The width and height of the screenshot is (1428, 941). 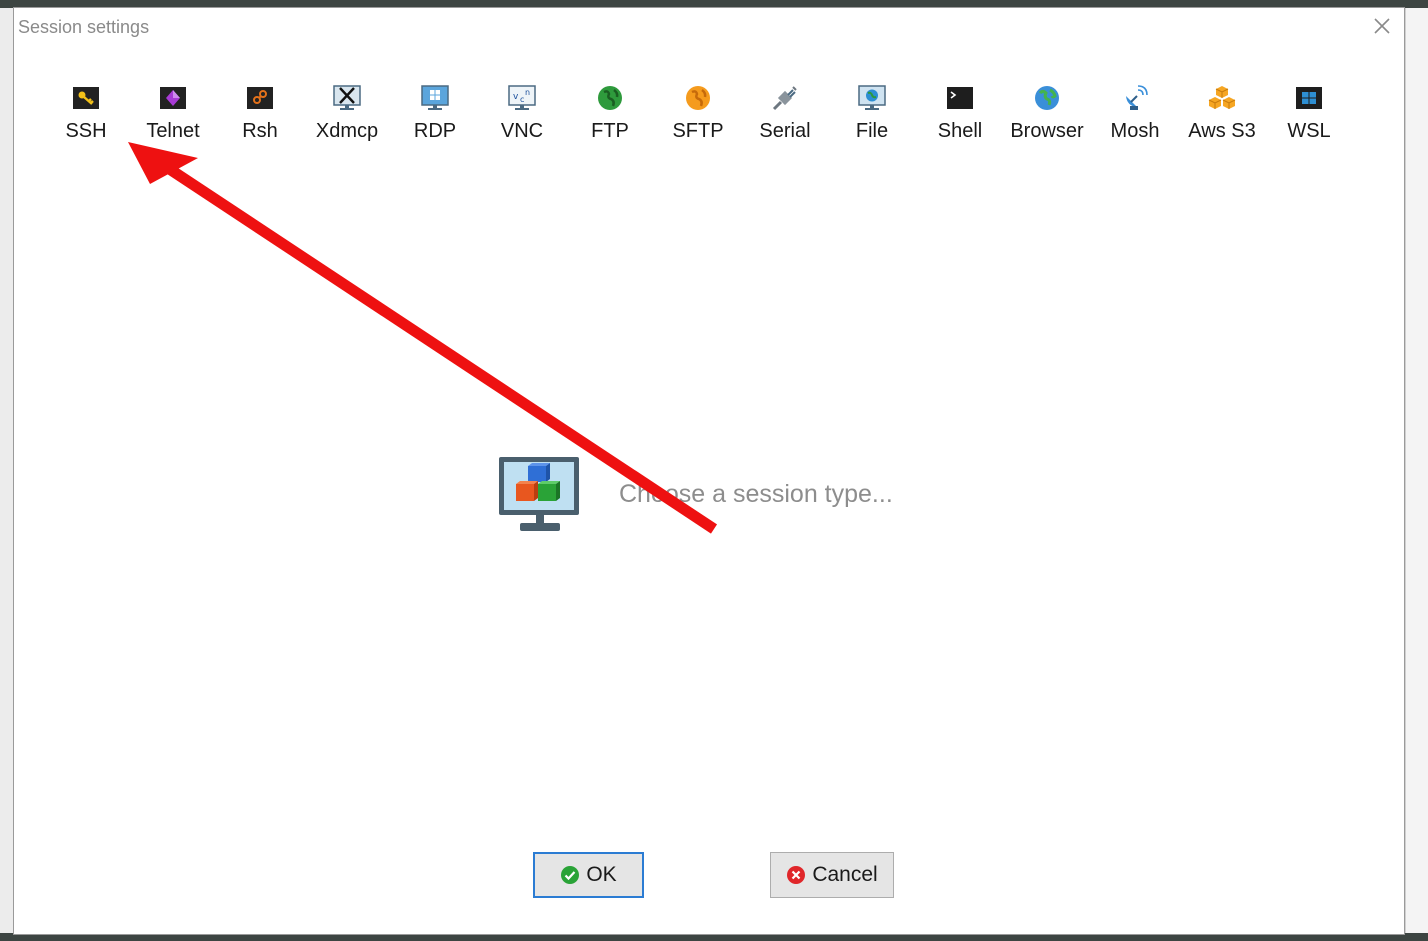 What do you see at coordinates (260, 98) in the screenshot?
I see `rsh-icon` at bounding box center [260, 98].